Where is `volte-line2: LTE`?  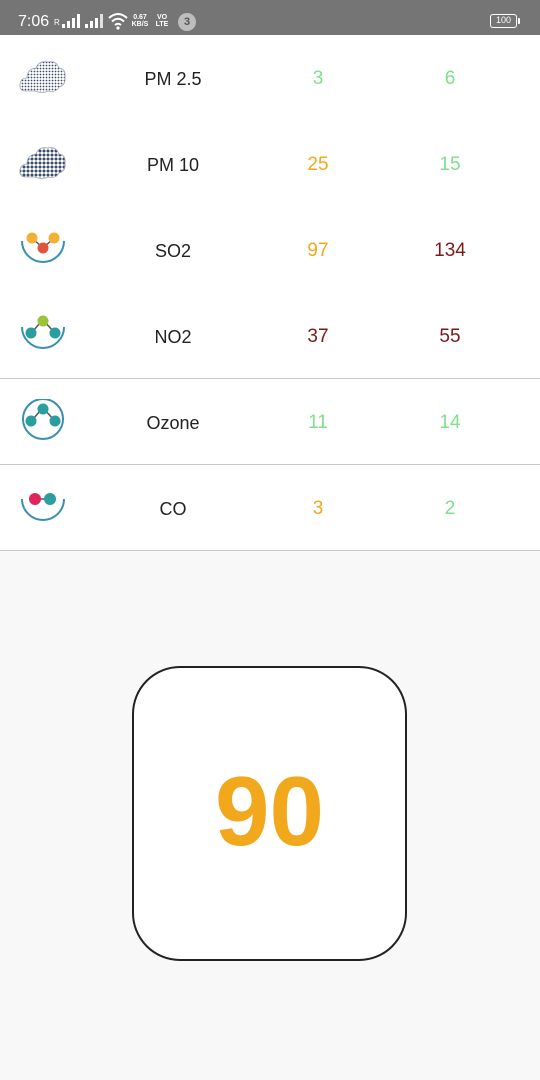
volte-line2: LTE is located at coordinates (162, 24).